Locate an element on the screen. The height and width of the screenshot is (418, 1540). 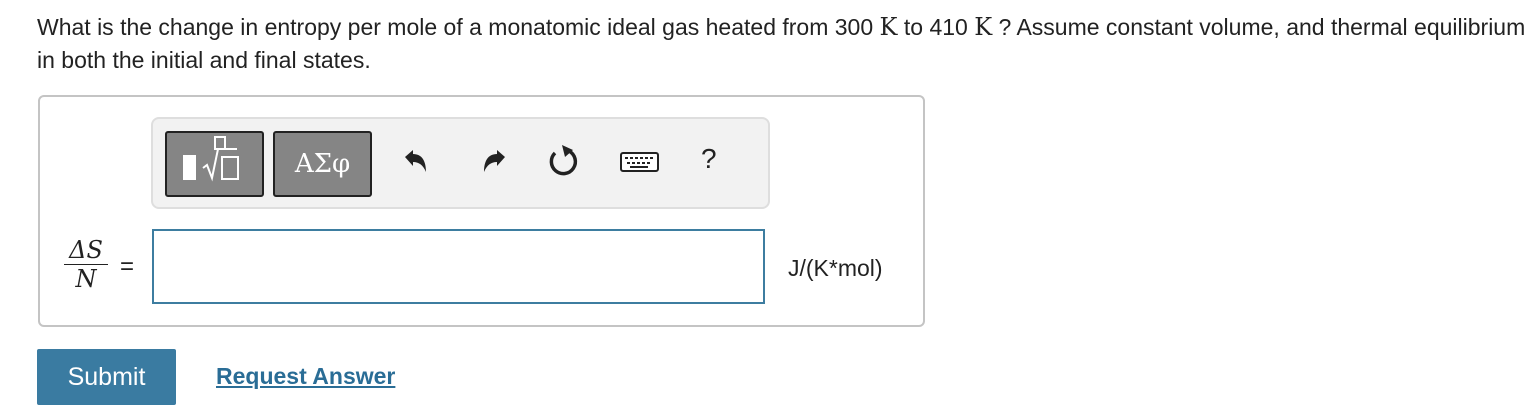
equals-sign: = is located at coordinates (127, 266).